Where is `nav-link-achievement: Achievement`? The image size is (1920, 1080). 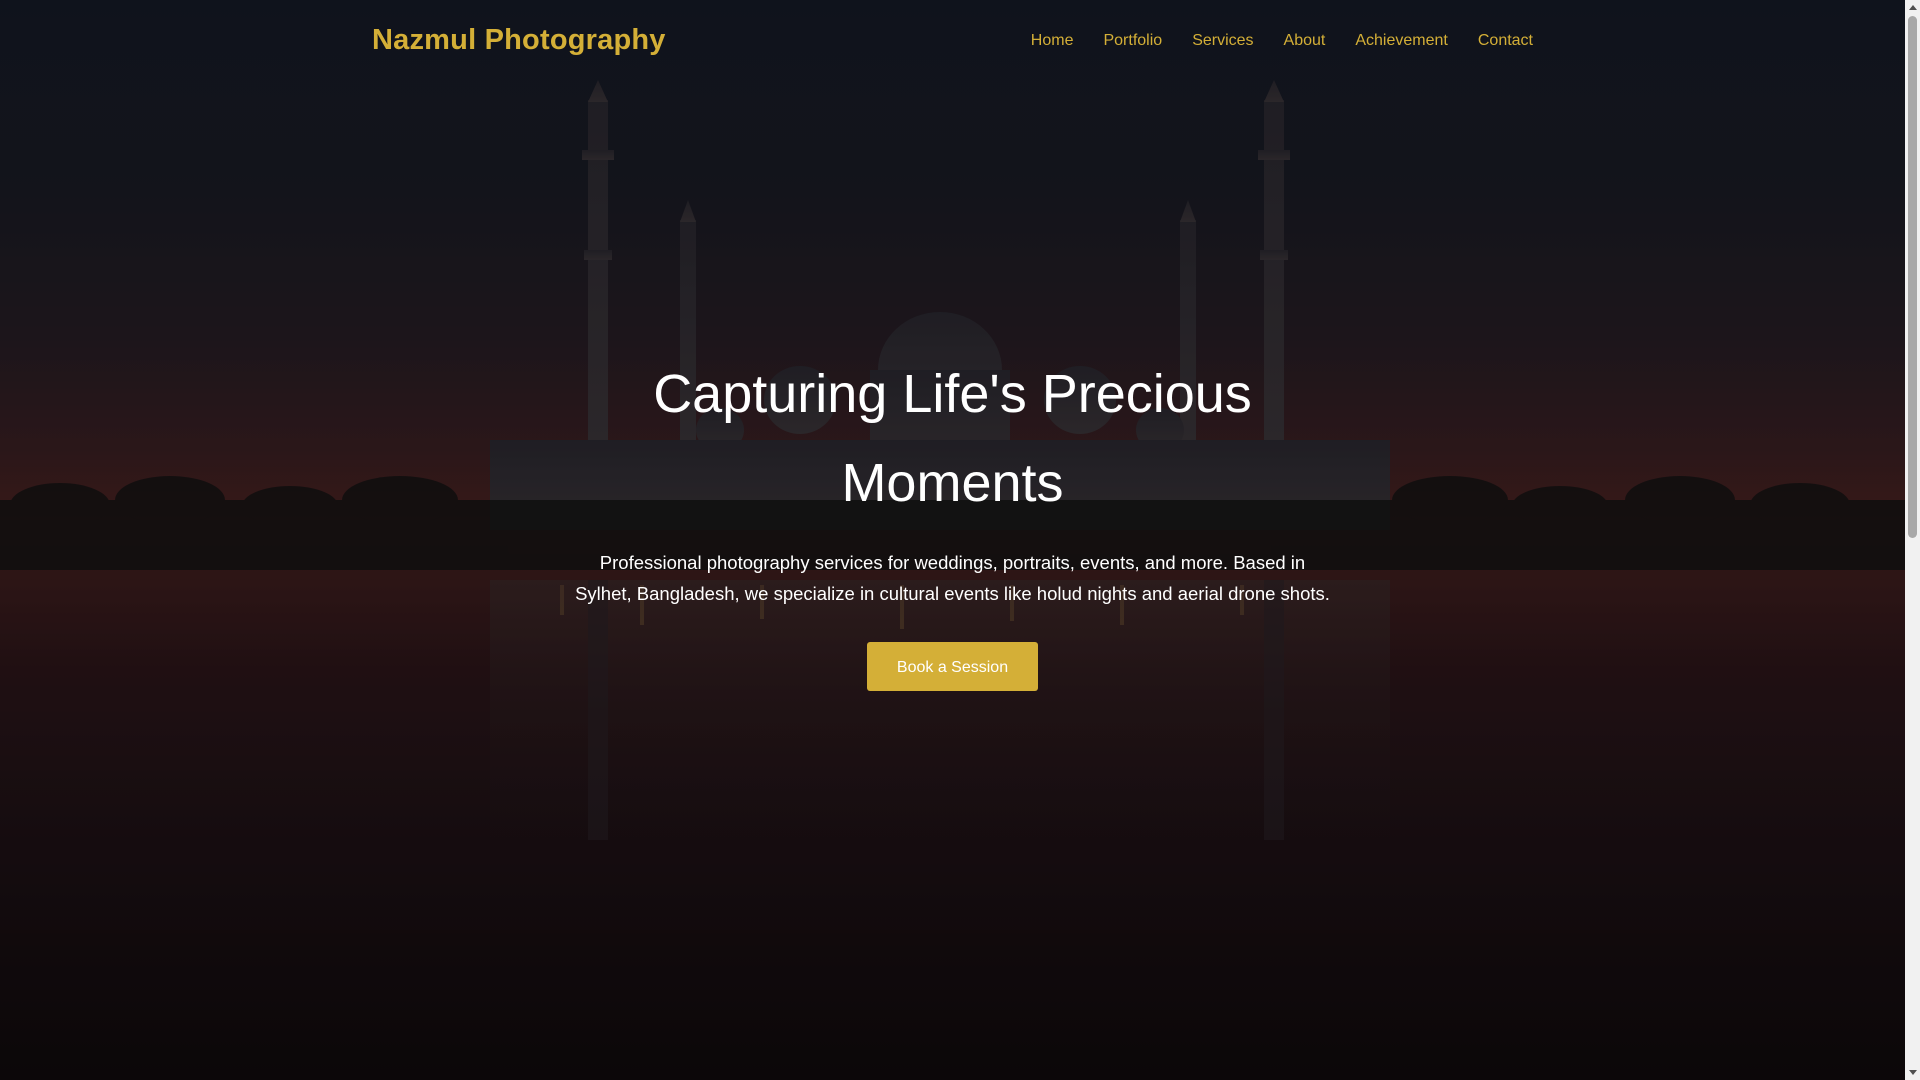 nav-link-achievement: Achievement is located at coordinates (1401, 40).